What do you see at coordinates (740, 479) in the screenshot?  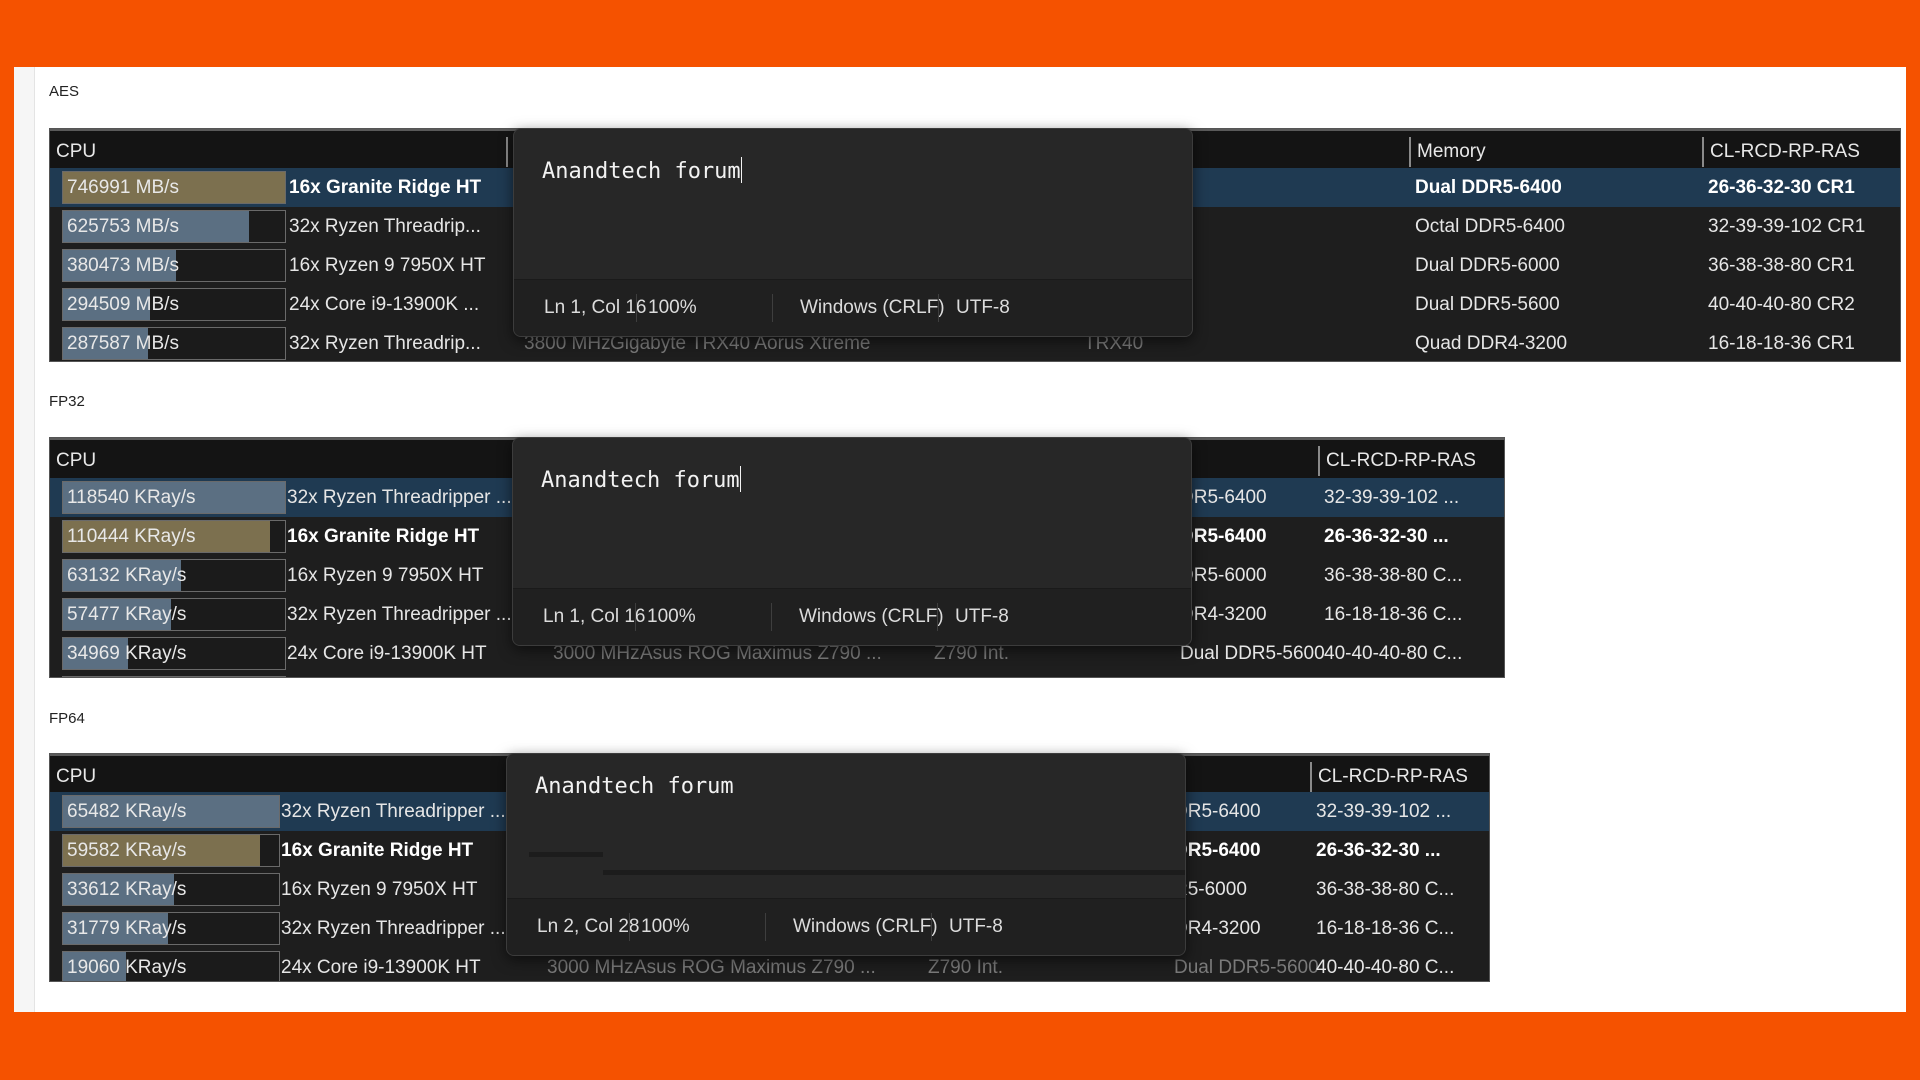 I see `text-caret` at bounding box center [740, 479].